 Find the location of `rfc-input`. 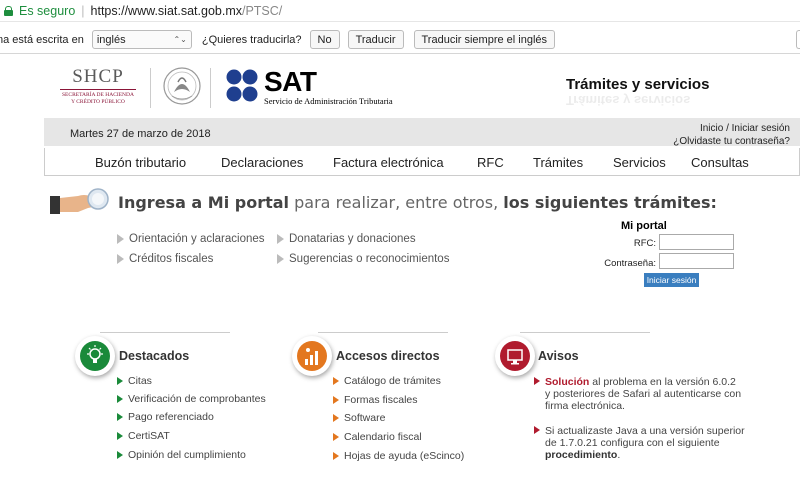

rfc-input is located at coordinates (696, 242).